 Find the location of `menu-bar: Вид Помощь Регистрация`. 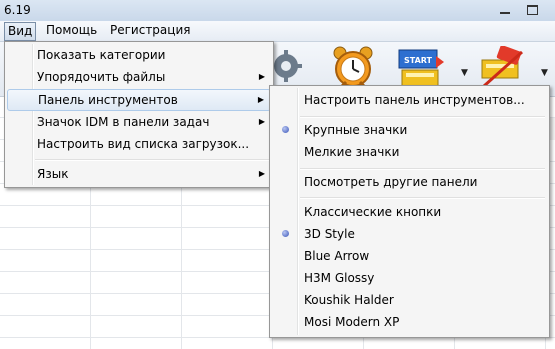

menu-bar: Вид Помощь Регистрация is located at coordinates (277, 31).